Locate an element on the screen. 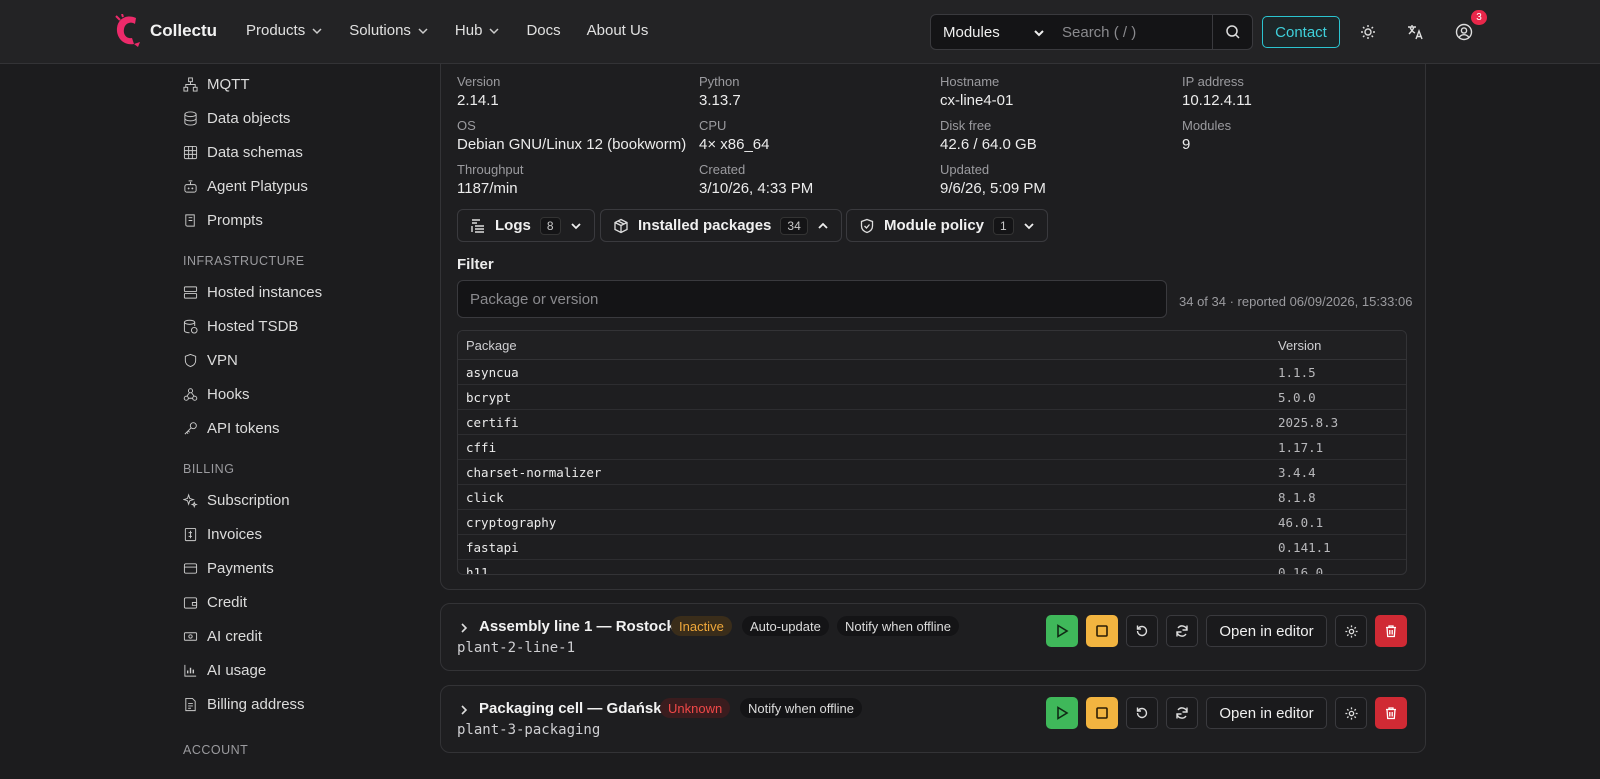  shield-icon is located at coordinates (190, 360).